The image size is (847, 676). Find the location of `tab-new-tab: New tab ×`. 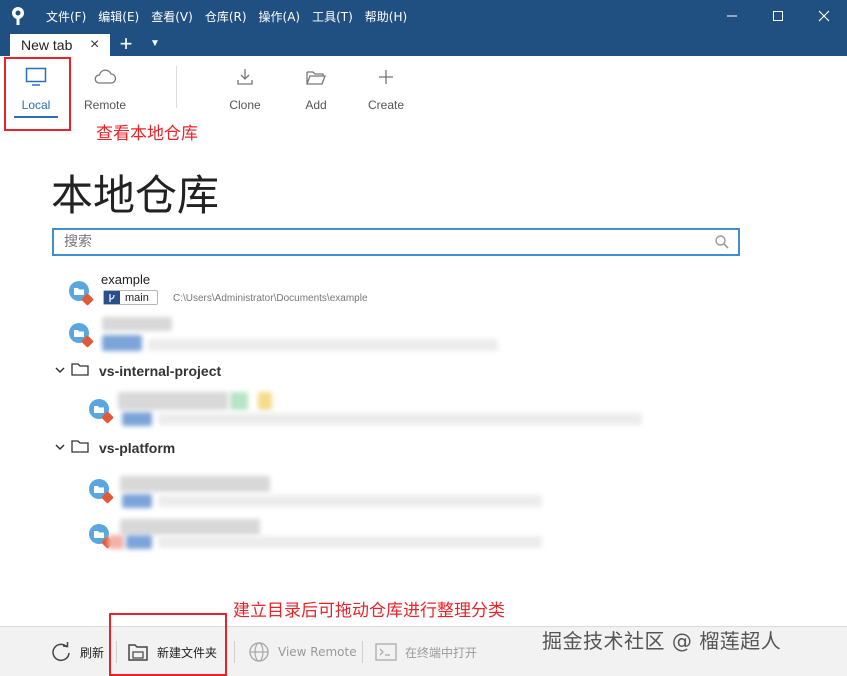

tab-new-tab: New tab × is located at coordinates (60, 45).